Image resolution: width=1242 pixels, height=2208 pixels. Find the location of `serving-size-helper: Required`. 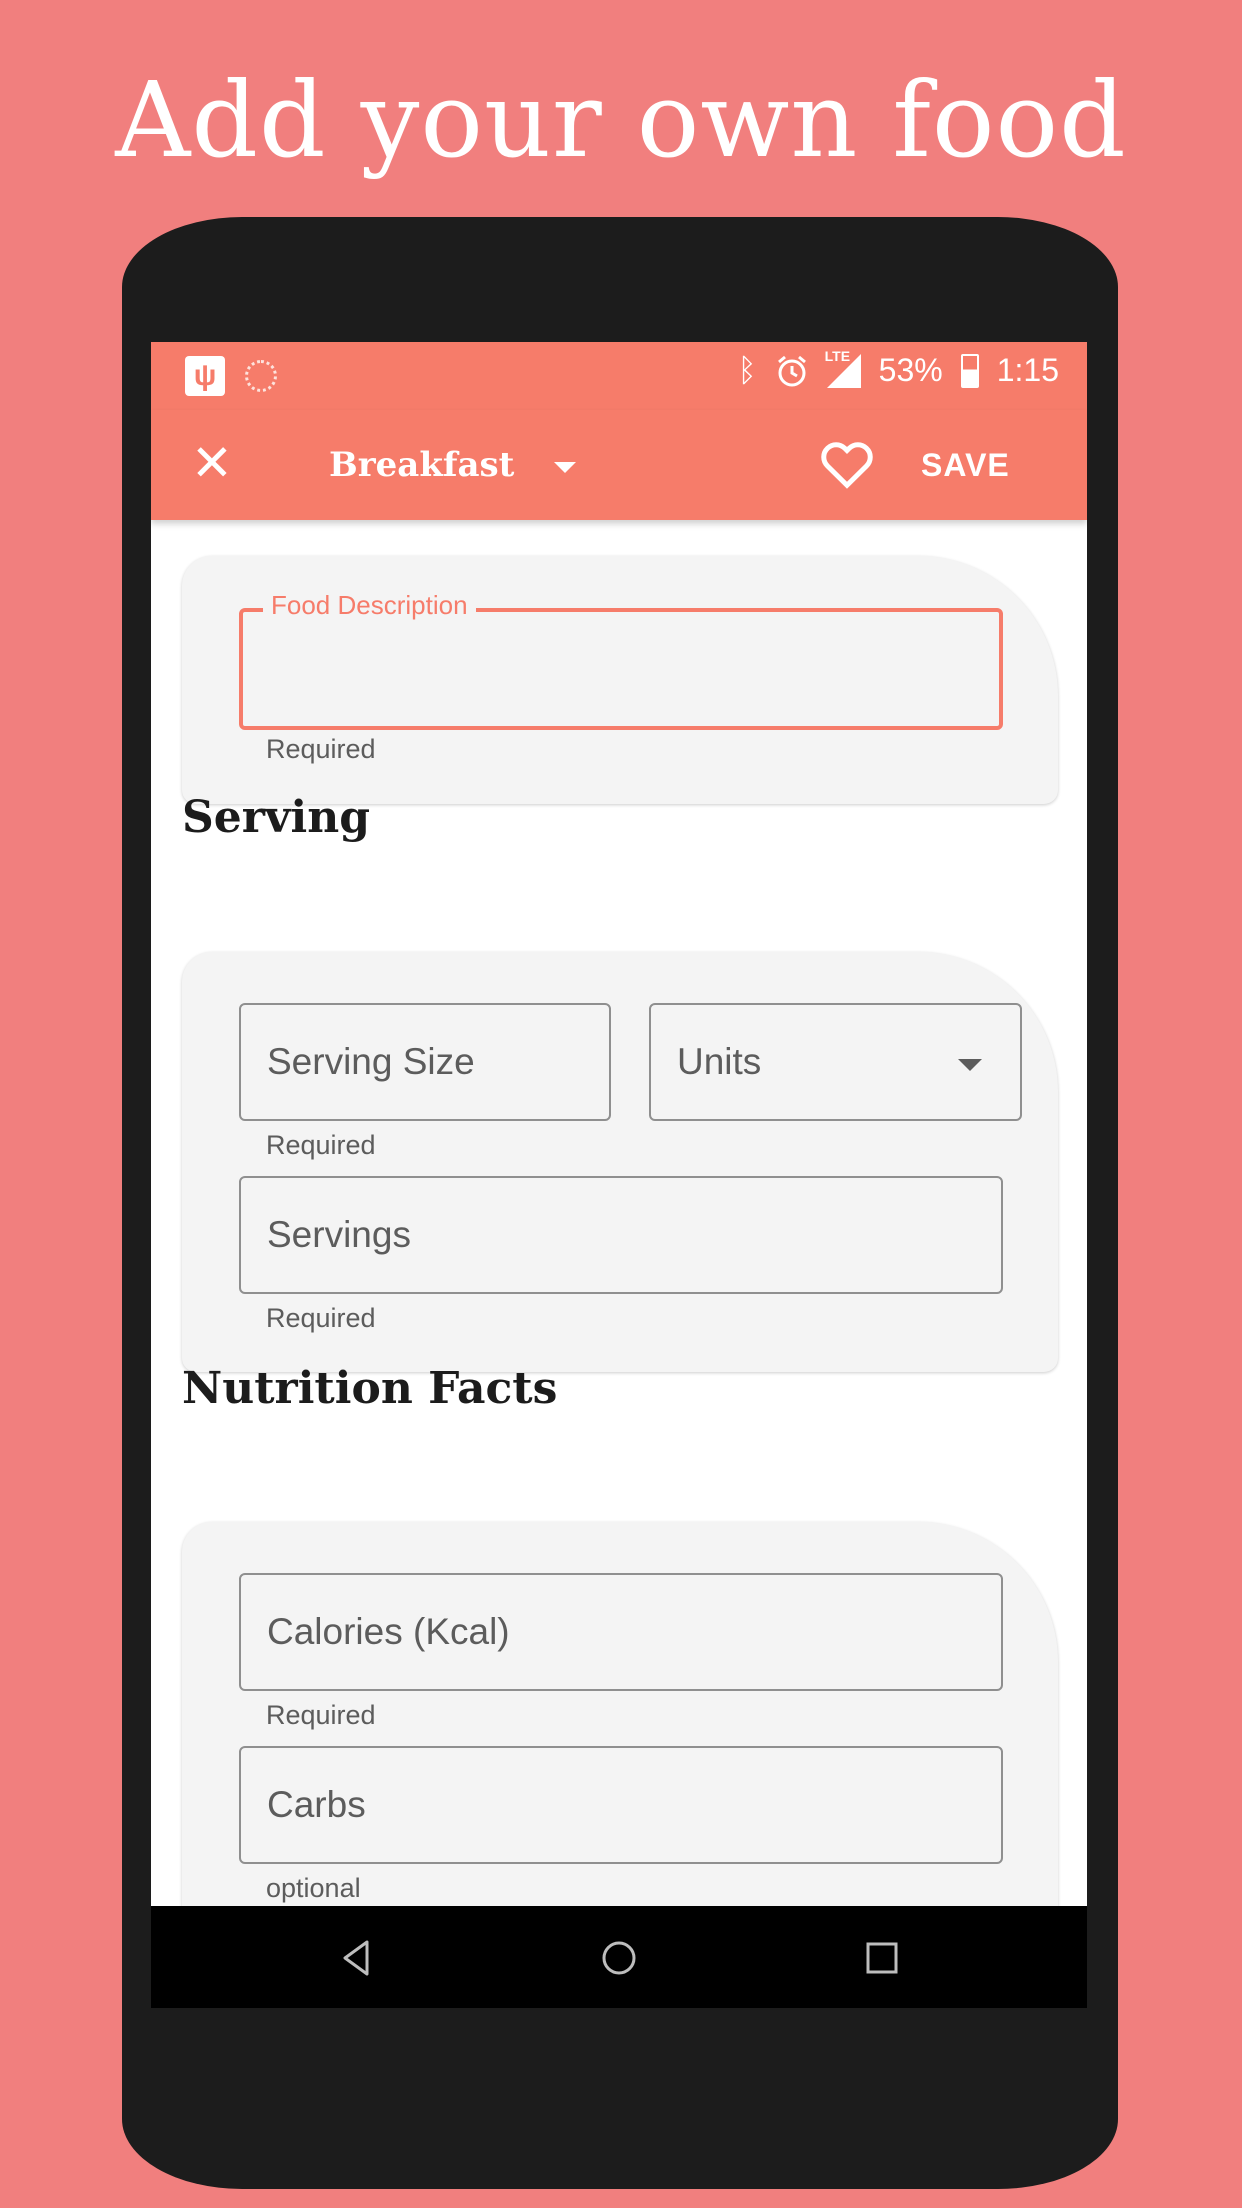

serving-size-helper: Required is located at coordinates (321, 1145).